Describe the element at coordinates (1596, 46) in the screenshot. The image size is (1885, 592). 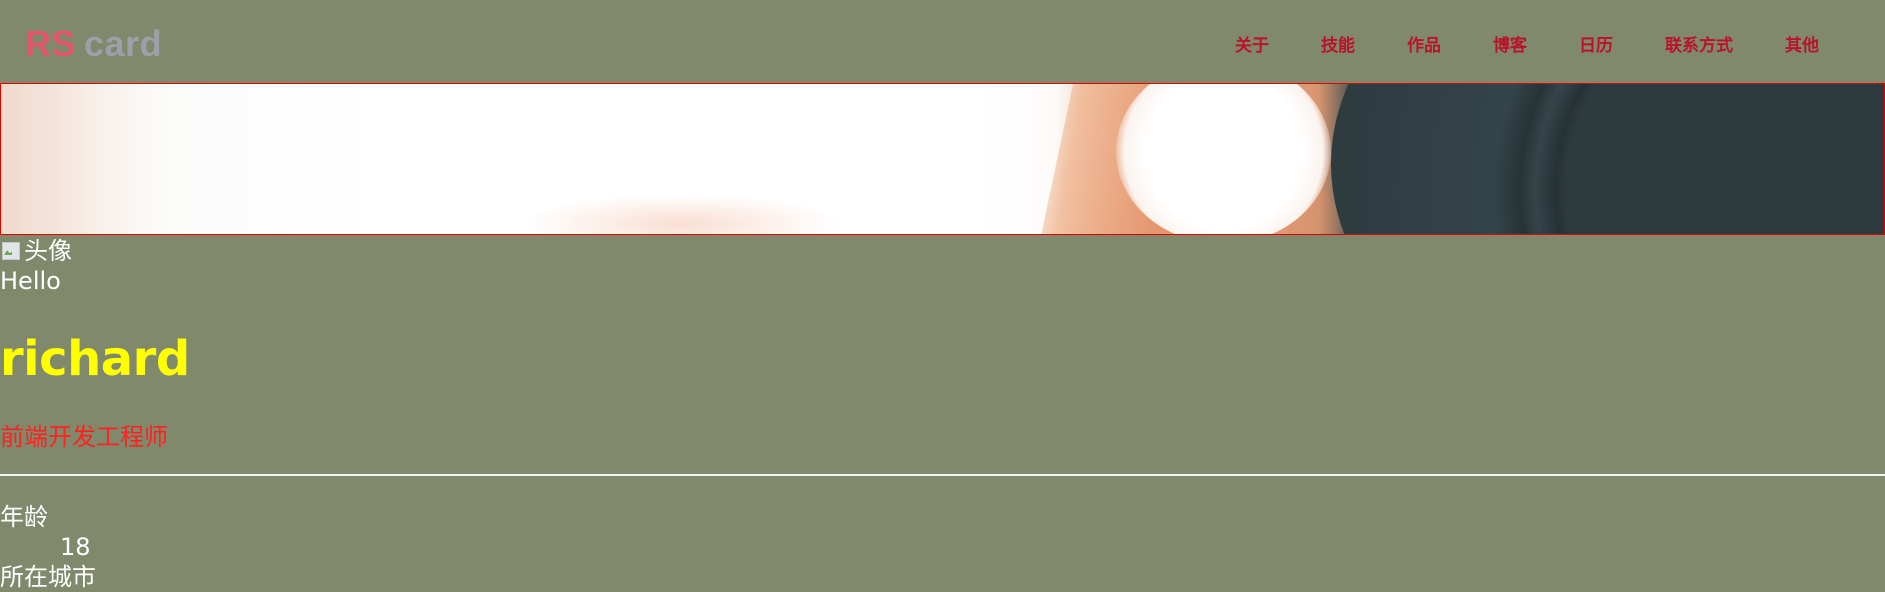
I see `nav-item-calendar: 日历` at that location.